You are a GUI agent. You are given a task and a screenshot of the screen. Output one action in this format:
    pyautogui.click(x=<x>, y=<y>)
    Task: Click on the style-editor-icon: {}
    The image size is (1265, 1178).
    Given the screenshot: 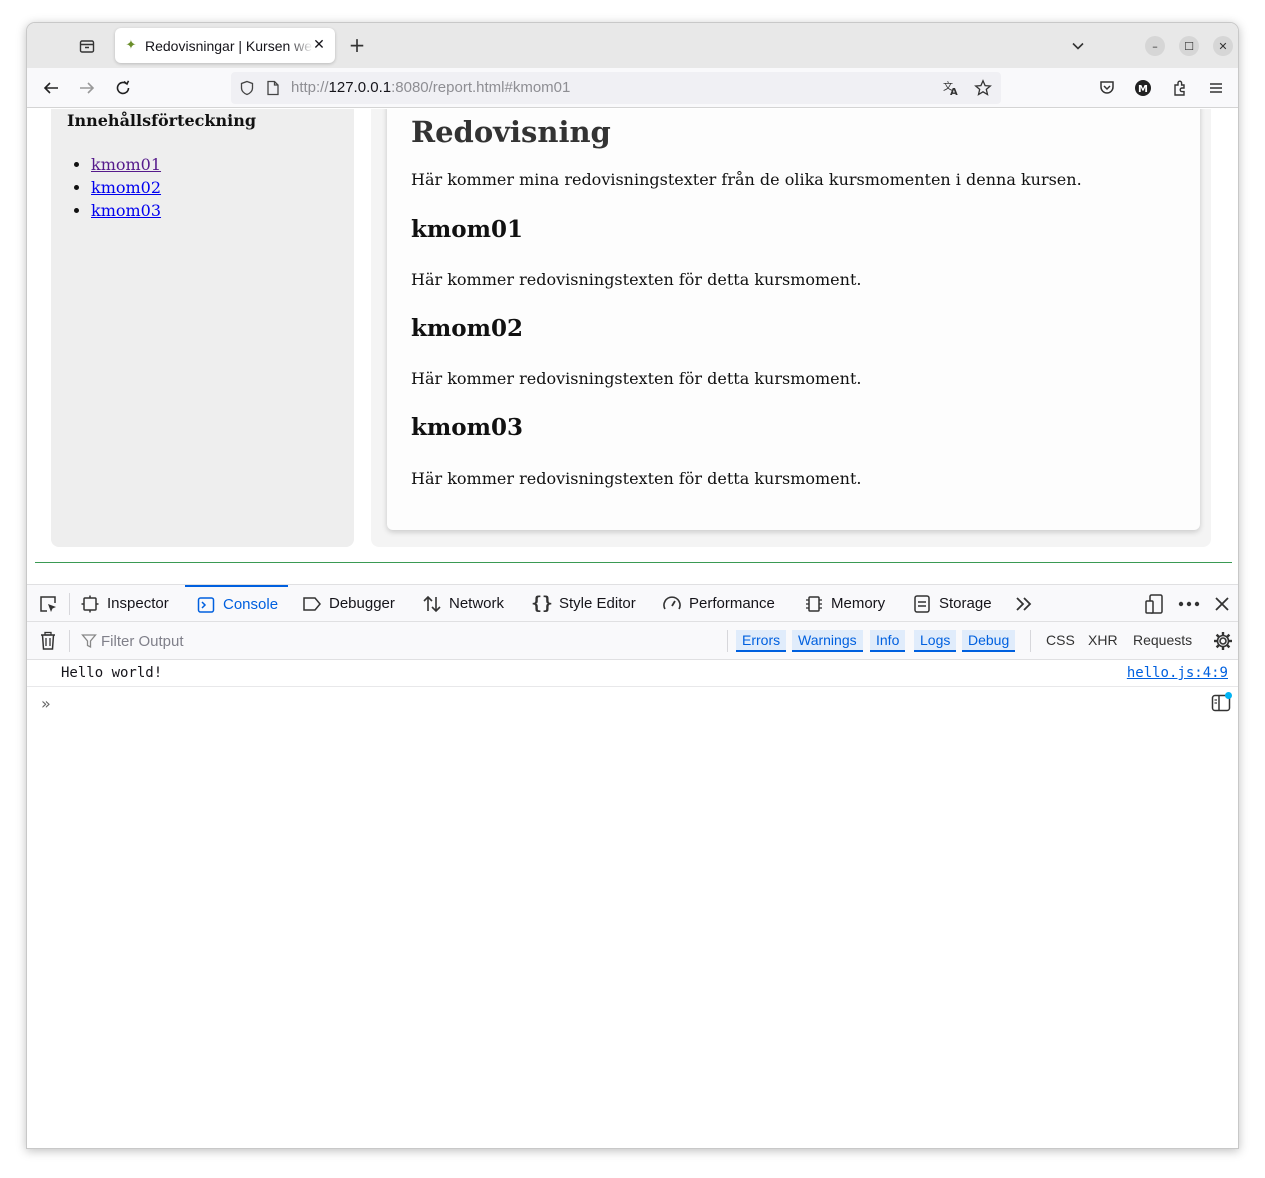 What is the action you would take?
    pyautogui.click(x=542, y=603)
    